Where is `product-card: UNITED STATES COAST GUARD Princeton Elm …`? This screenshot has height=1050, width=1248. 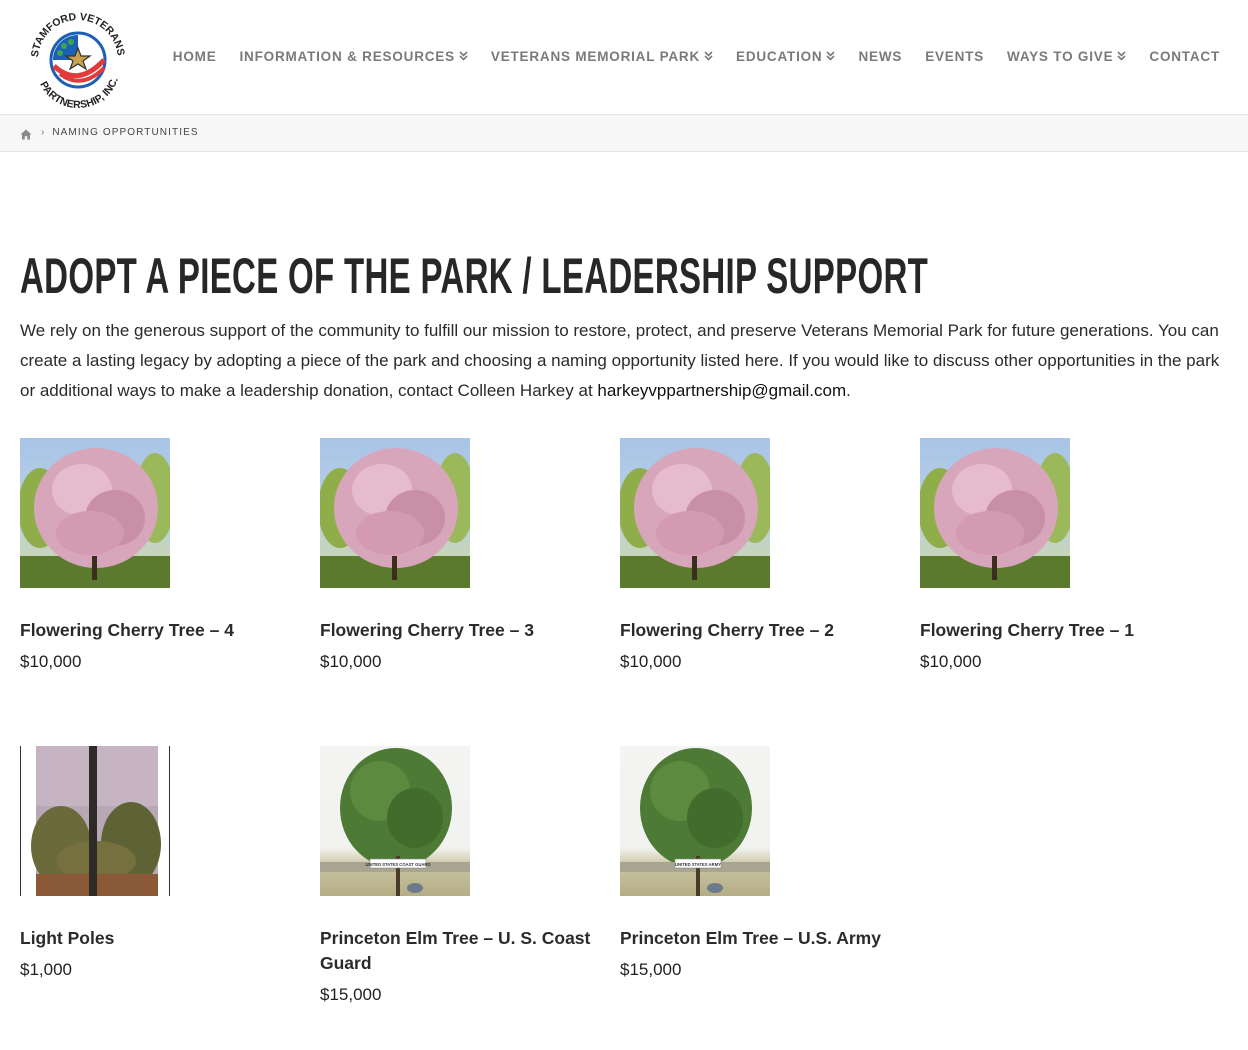
product-card: UNITED STATES COAST GUARD Princeton Elm … is located at coordinates (460, 875).